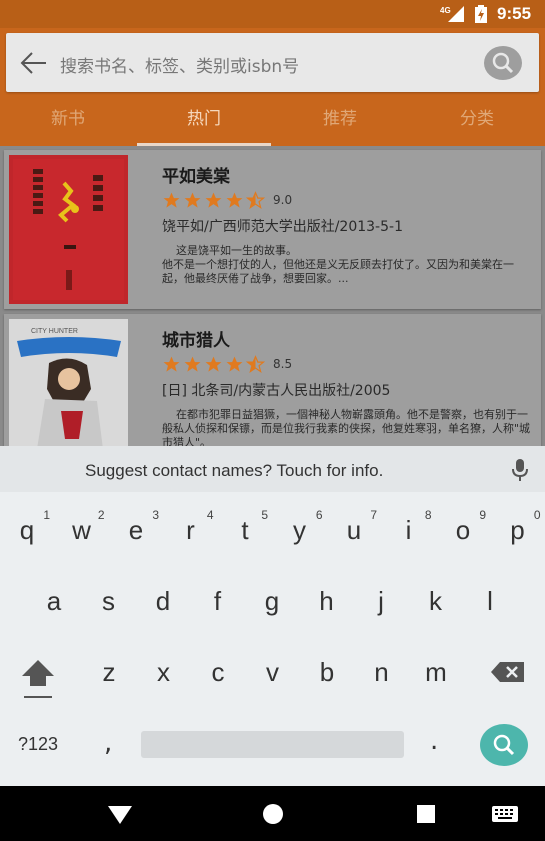 Image resolution: width=545 pixels, height=841 pixels. I want to click on key-f: f, so click(218, 601).